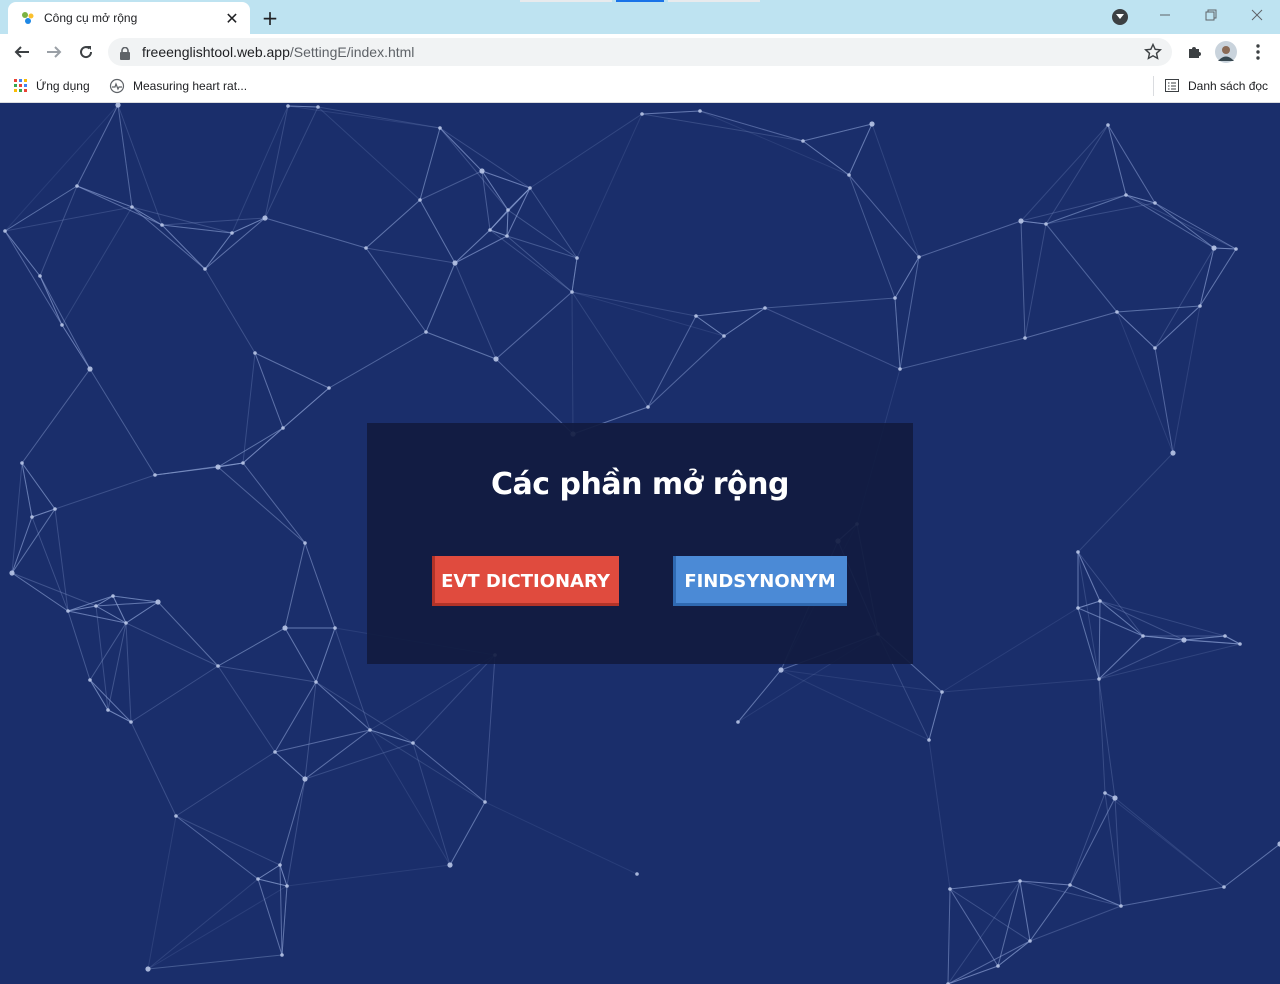  What do you see at coordinates (129, 18) in the screenshot?
I see `browser-tab: Công cụ mở rộng ✕` at bounding box center [129, 18].